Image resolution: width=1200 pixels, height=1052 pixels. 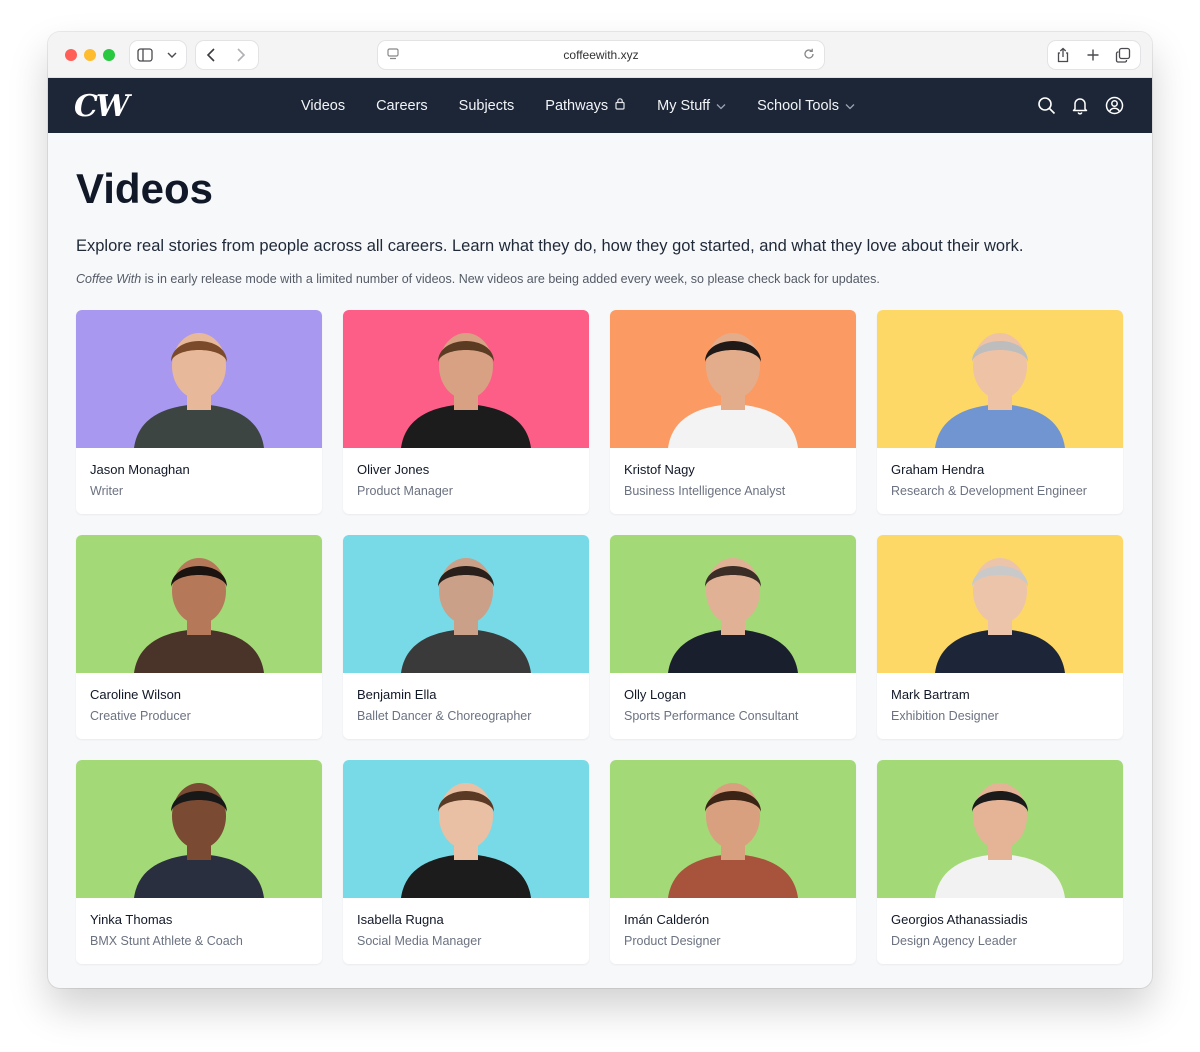 I want to click on video-card: Yinka Thomas BMX Stunt Athlete & Coach, so click(x=199, y=862).